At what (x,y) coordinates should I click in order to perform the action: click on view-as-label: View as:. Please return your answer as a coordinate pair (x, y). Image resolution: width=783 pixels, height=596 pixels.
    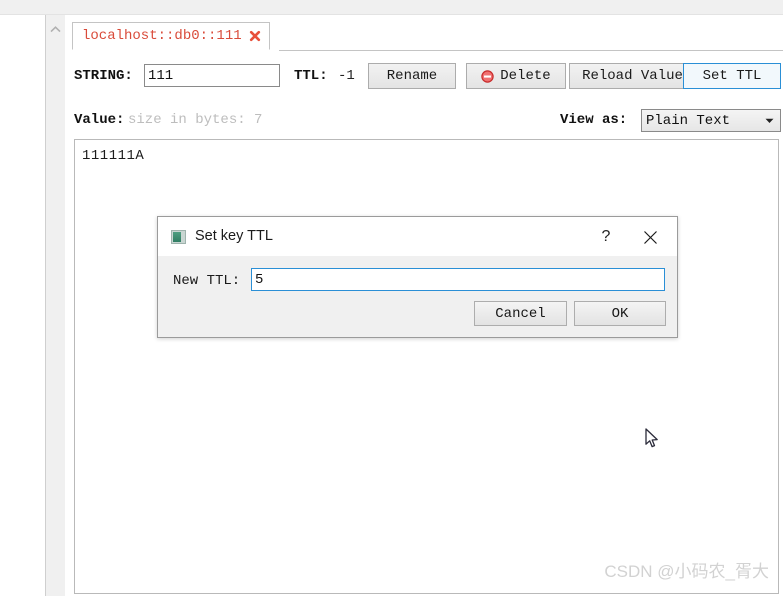
    Looking at the image, I should click on (594, 120).